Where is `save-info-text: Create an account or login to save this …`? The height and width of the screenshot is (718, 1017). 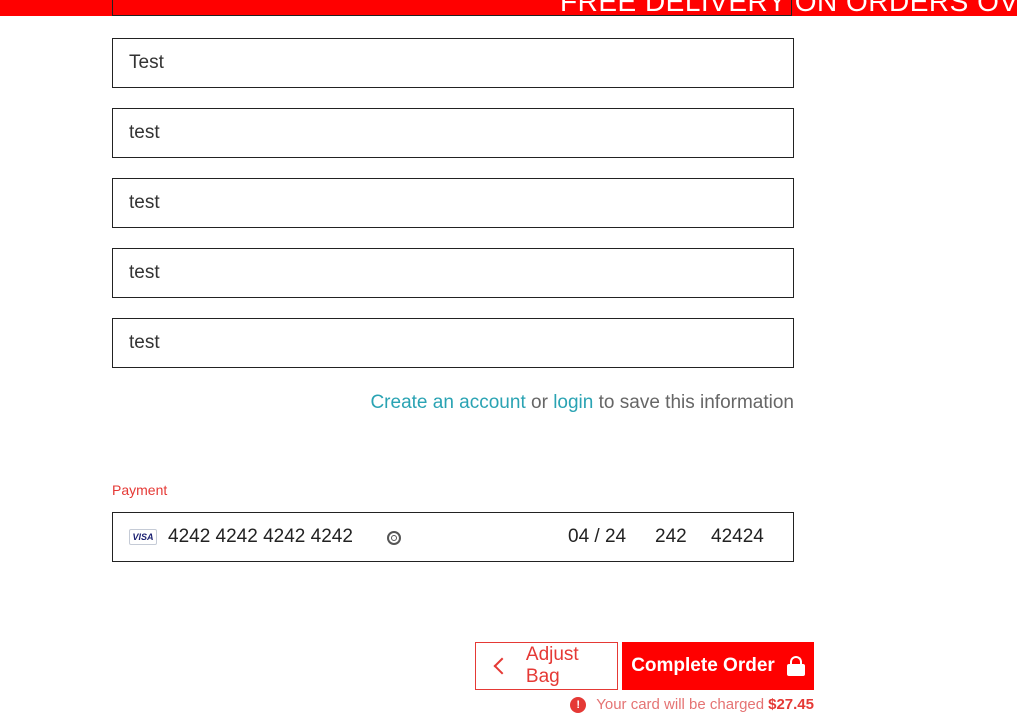 save-info-text: Create an account or login to save this … is located at coordinates (582, 403).